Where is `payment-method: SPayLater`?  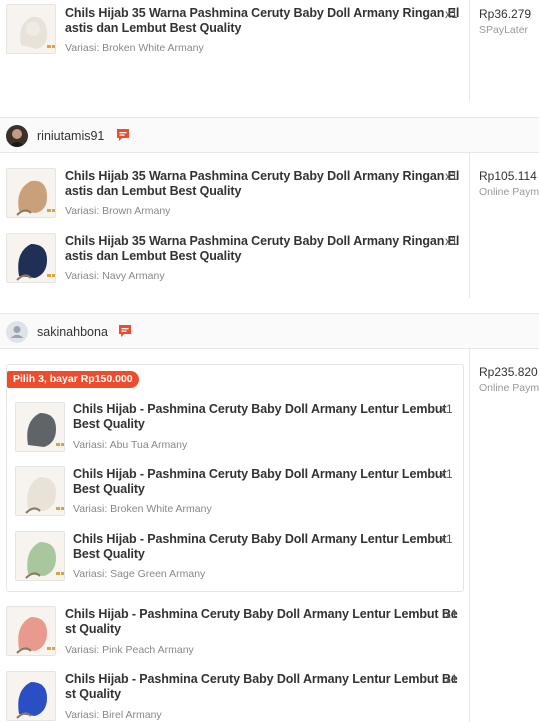 payment-method: SPayLater is located at coordinates (504, 30).